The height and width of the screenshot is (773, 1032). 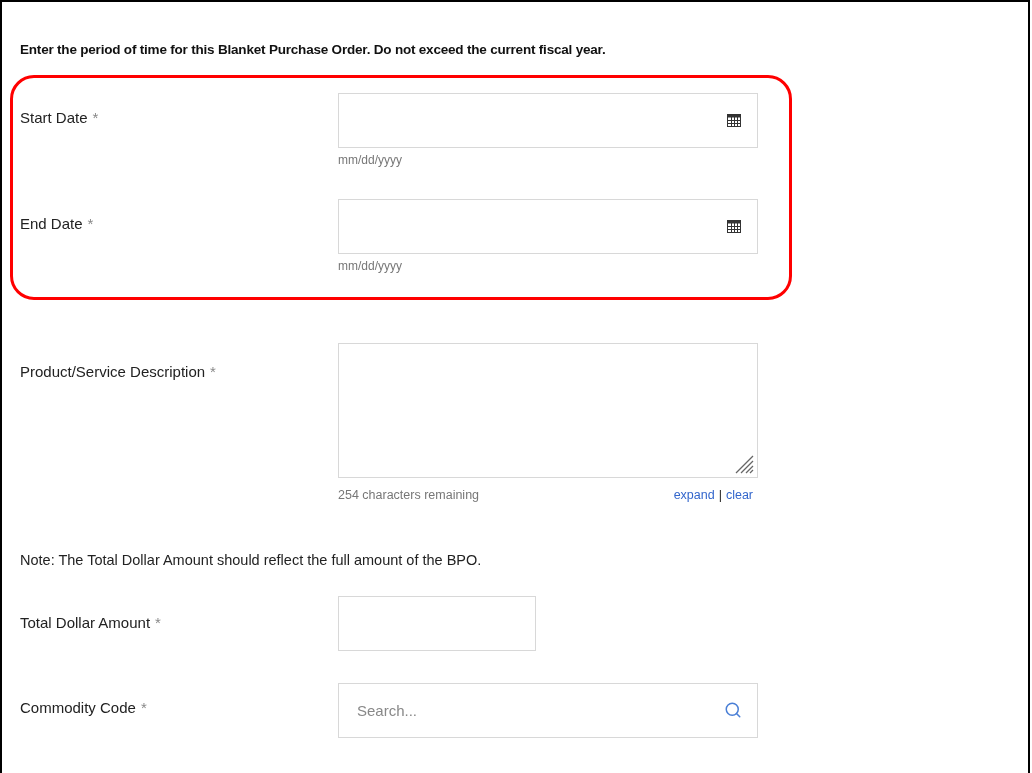 What do you see at coordinates (84, 707) in the screenshot?
I see `field-label: Commodity Code *` at bounding box center [84, 707].